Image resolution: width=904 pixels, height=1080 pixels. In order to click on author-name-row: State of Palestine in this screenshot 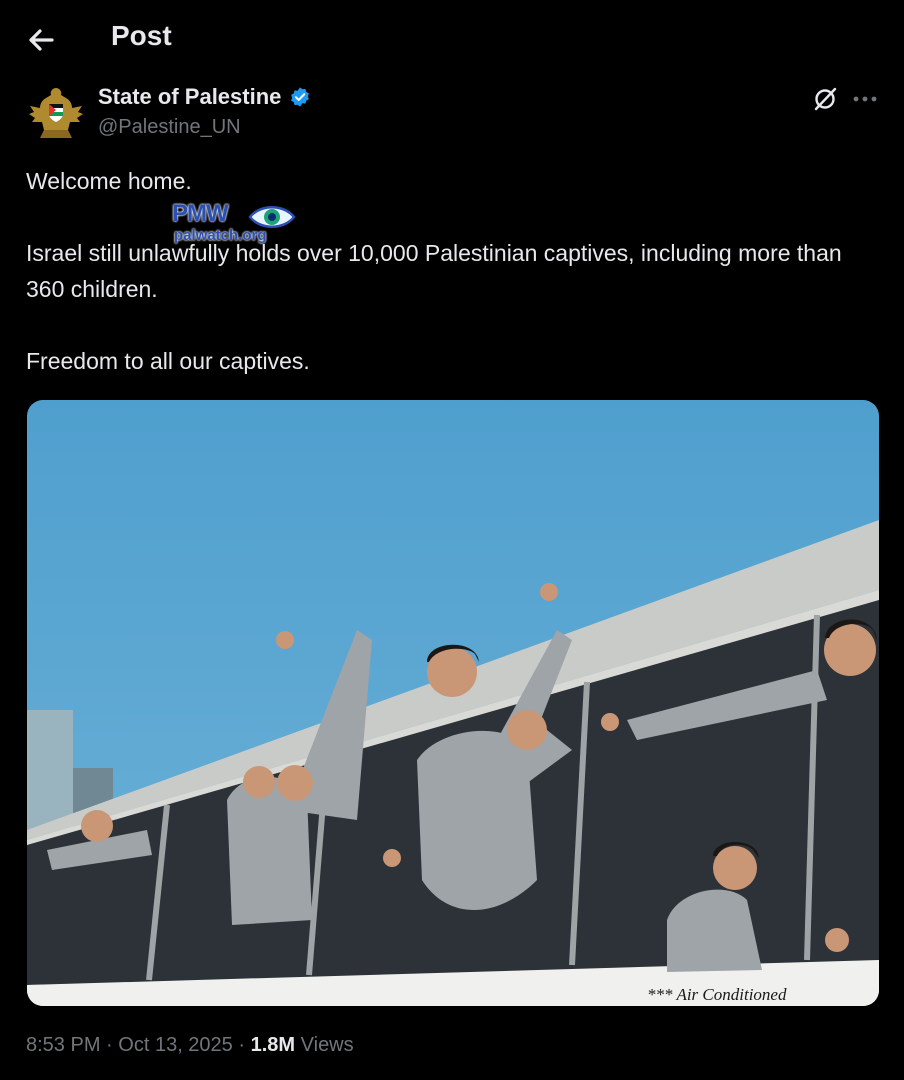, I will do `click(204, 97)`.